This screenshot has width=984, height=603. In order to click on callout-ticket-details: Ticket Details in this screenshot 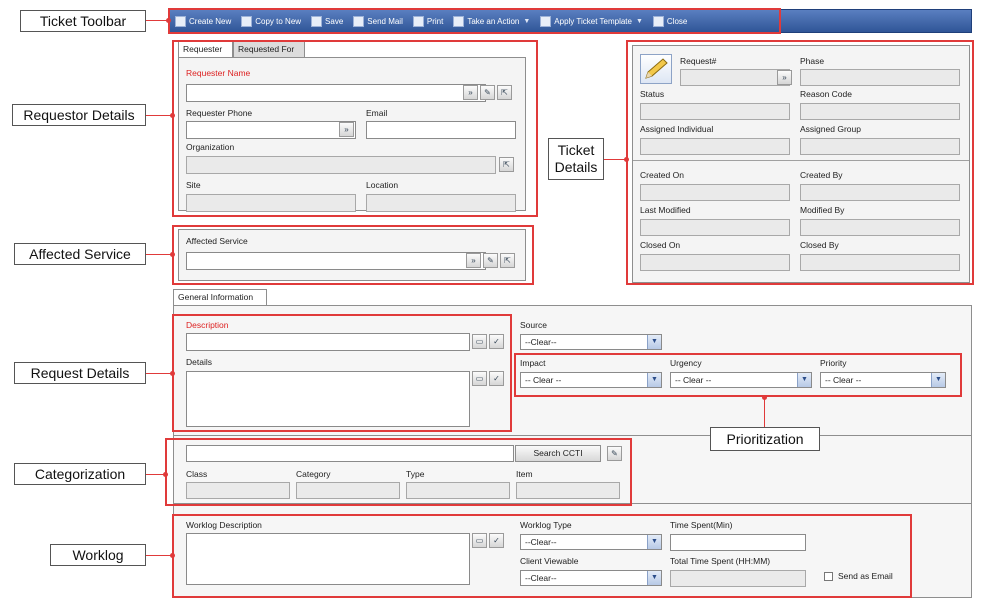, I will do `click(576, 159)`.